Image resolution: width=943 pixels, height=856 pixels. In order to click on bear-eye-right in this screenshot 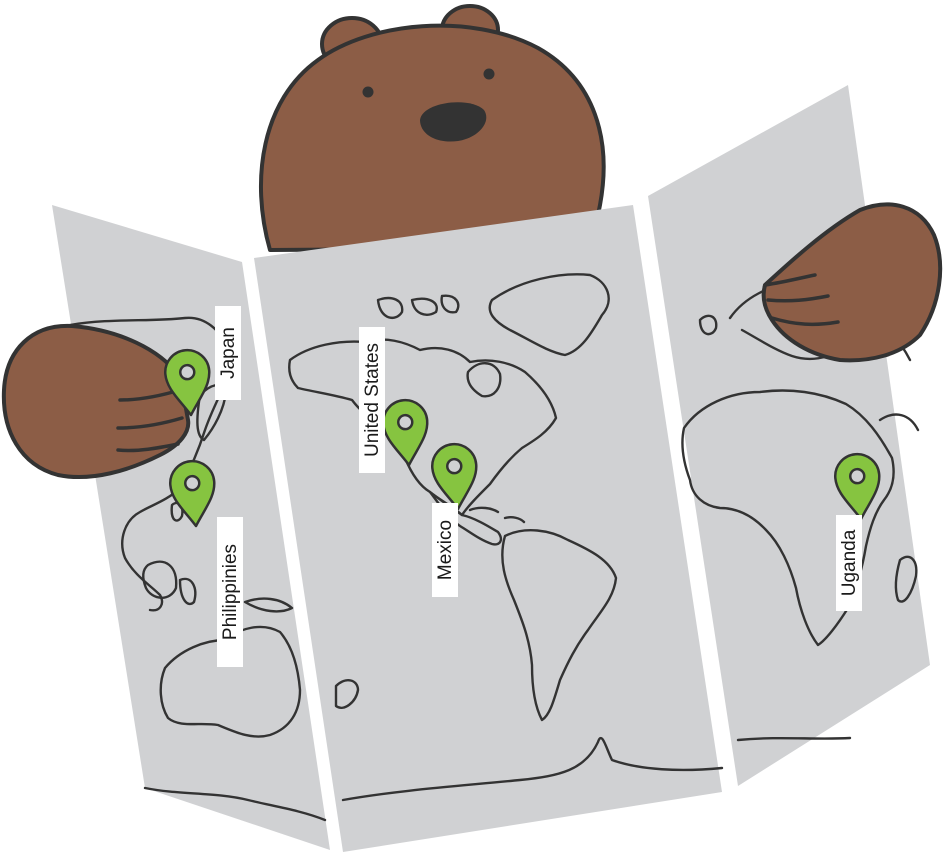, I will do `click(489, 74)`.